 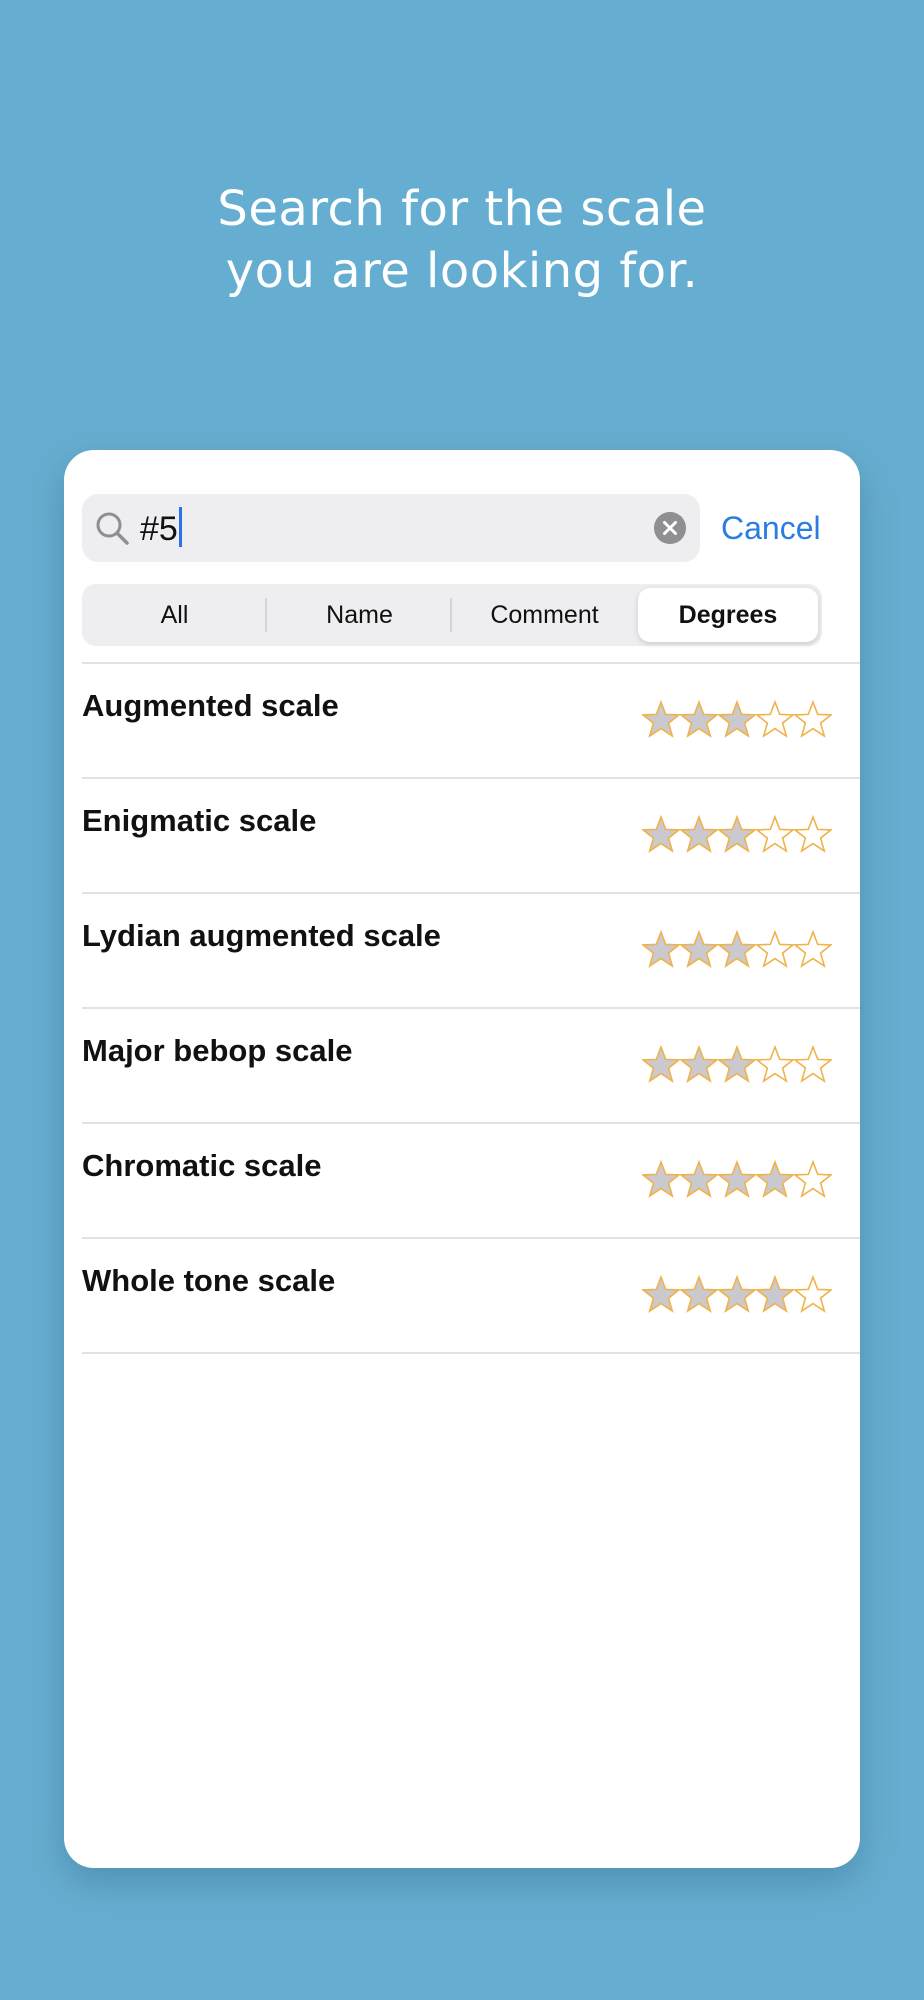 What do you see at coordinates (471, 1296) in the screenshot?
I see `result-row: Whole tone scale` at bounding box center [471, 1296].